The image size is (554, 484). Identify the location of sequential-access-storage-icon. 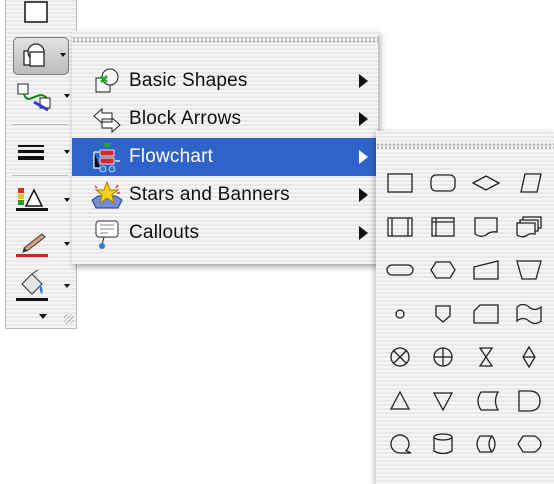
(401, 444).